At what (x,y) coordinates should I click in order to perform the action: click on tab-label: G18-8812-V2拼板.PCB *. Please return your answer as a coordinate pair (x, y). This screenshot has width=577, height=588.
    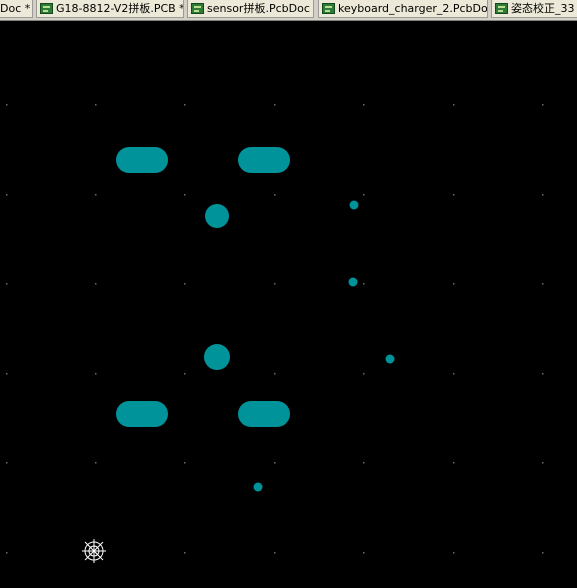
    Looking at the image, I should click on (120, 8).